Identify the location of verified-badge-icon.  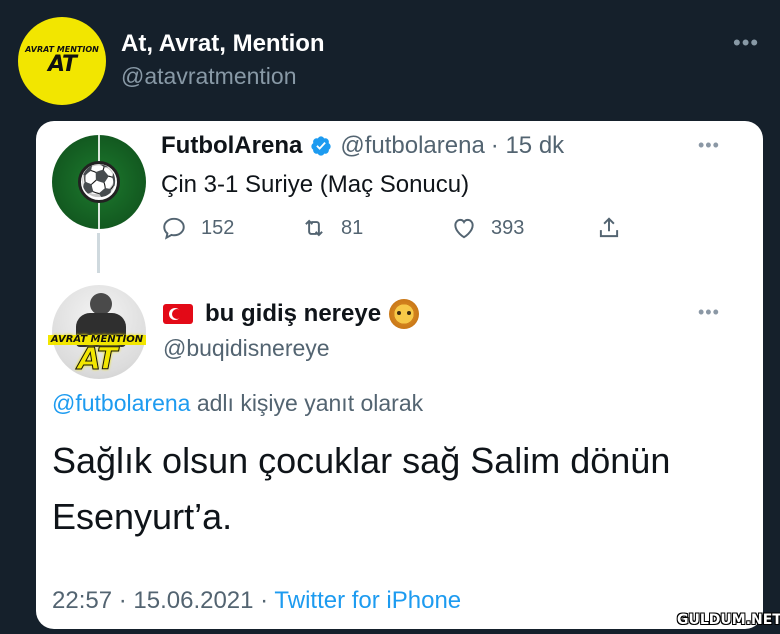
(321, 146).